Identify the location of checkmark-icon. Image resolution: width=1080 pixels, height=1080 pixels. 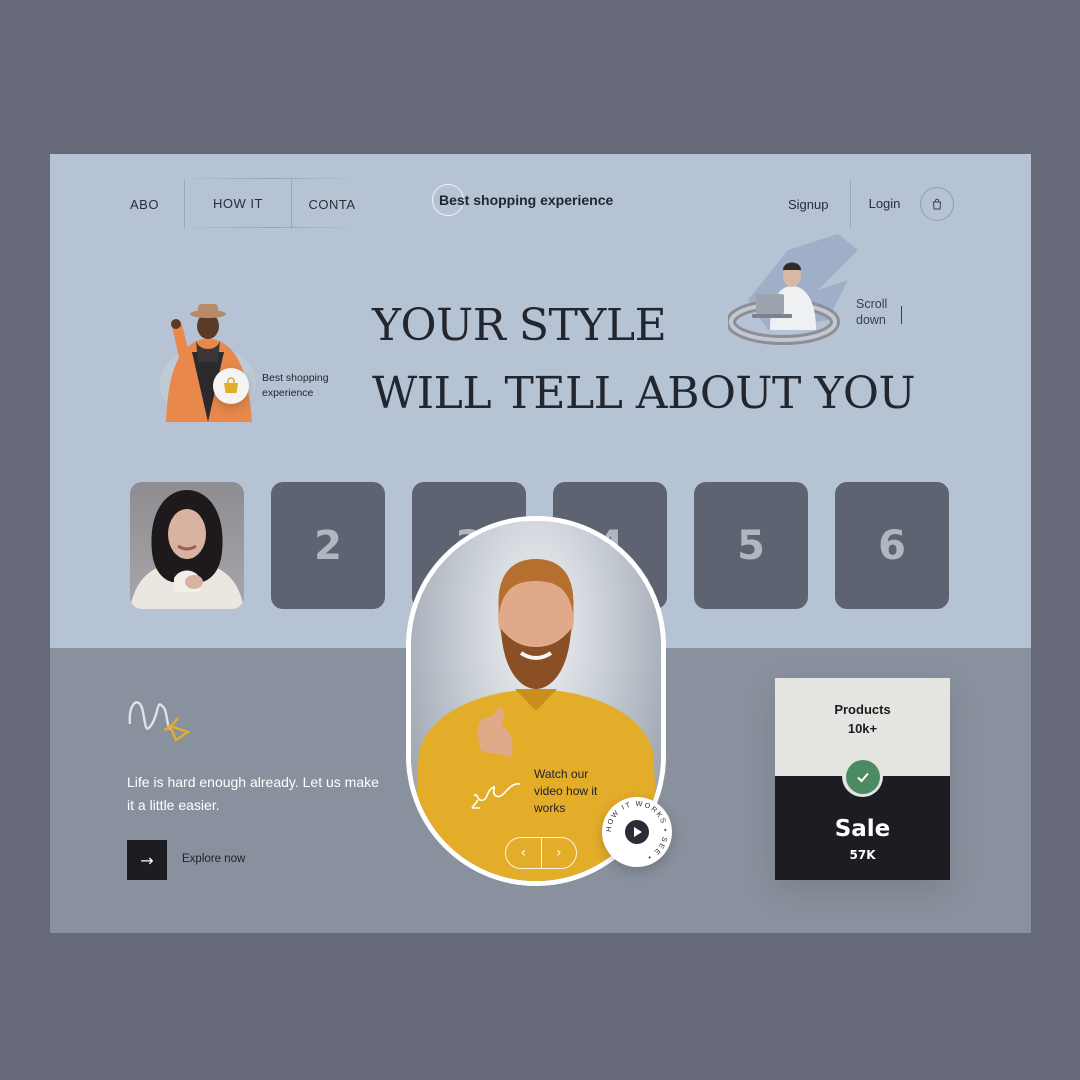
(862, 777).